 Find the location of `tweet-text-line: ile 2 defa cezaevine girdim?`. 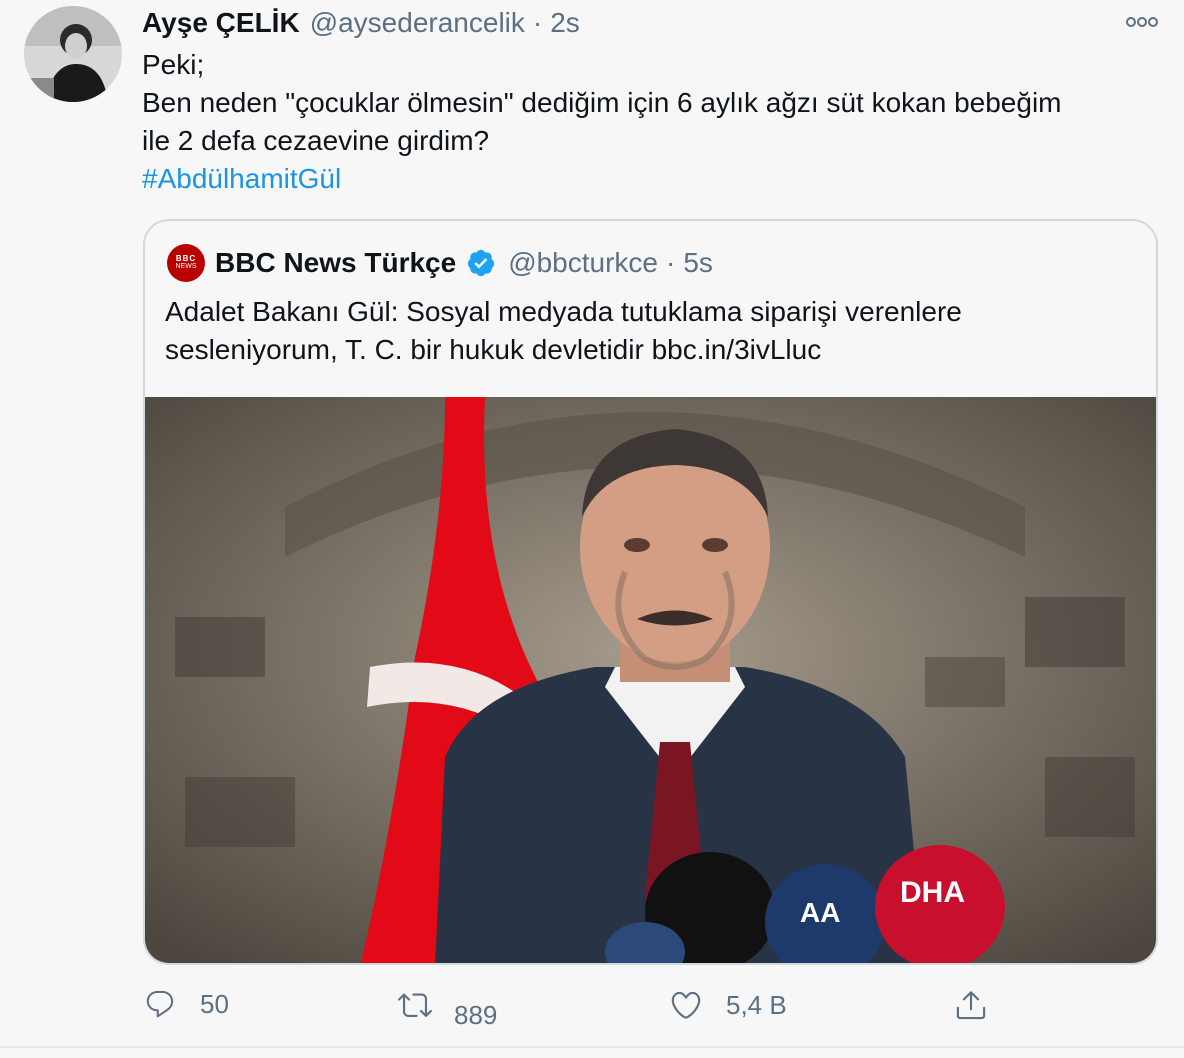

tweet-text-line: ile 2 defa cezaevine girdim? is located at coordinates (316, 140).